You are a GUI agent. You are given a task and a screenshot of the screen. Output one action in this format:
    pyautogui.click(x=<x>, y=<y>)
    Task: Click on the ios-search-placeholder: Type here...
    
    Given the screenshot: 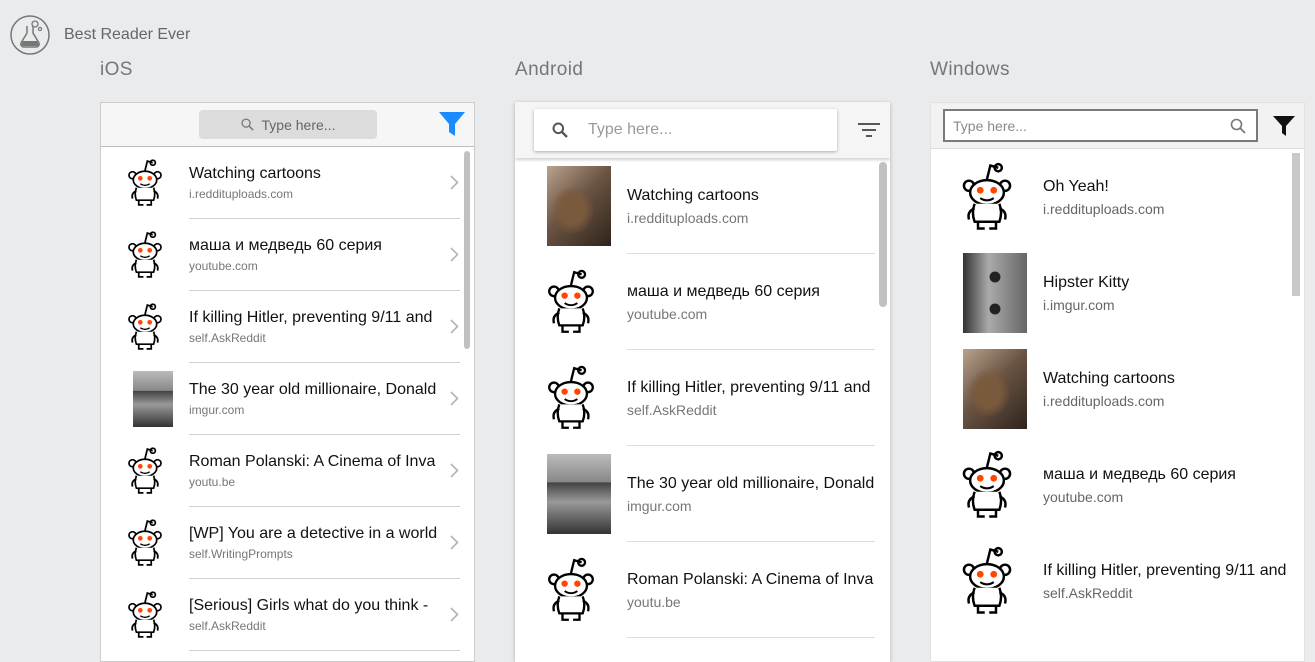 What is the action you would take?
    pyautogui.click(x=298, y=124)
    